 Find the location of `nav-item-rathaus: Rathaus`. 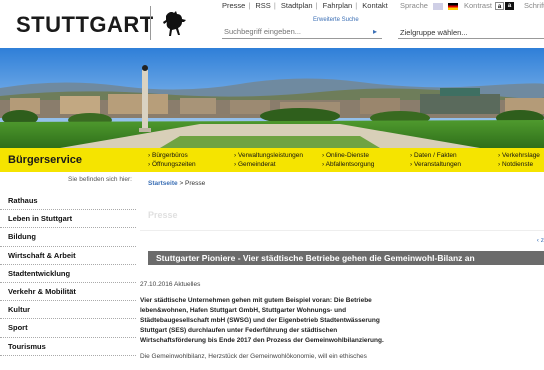

nav-item-rathaus: Rathaus is located at coordinates (68, 201).